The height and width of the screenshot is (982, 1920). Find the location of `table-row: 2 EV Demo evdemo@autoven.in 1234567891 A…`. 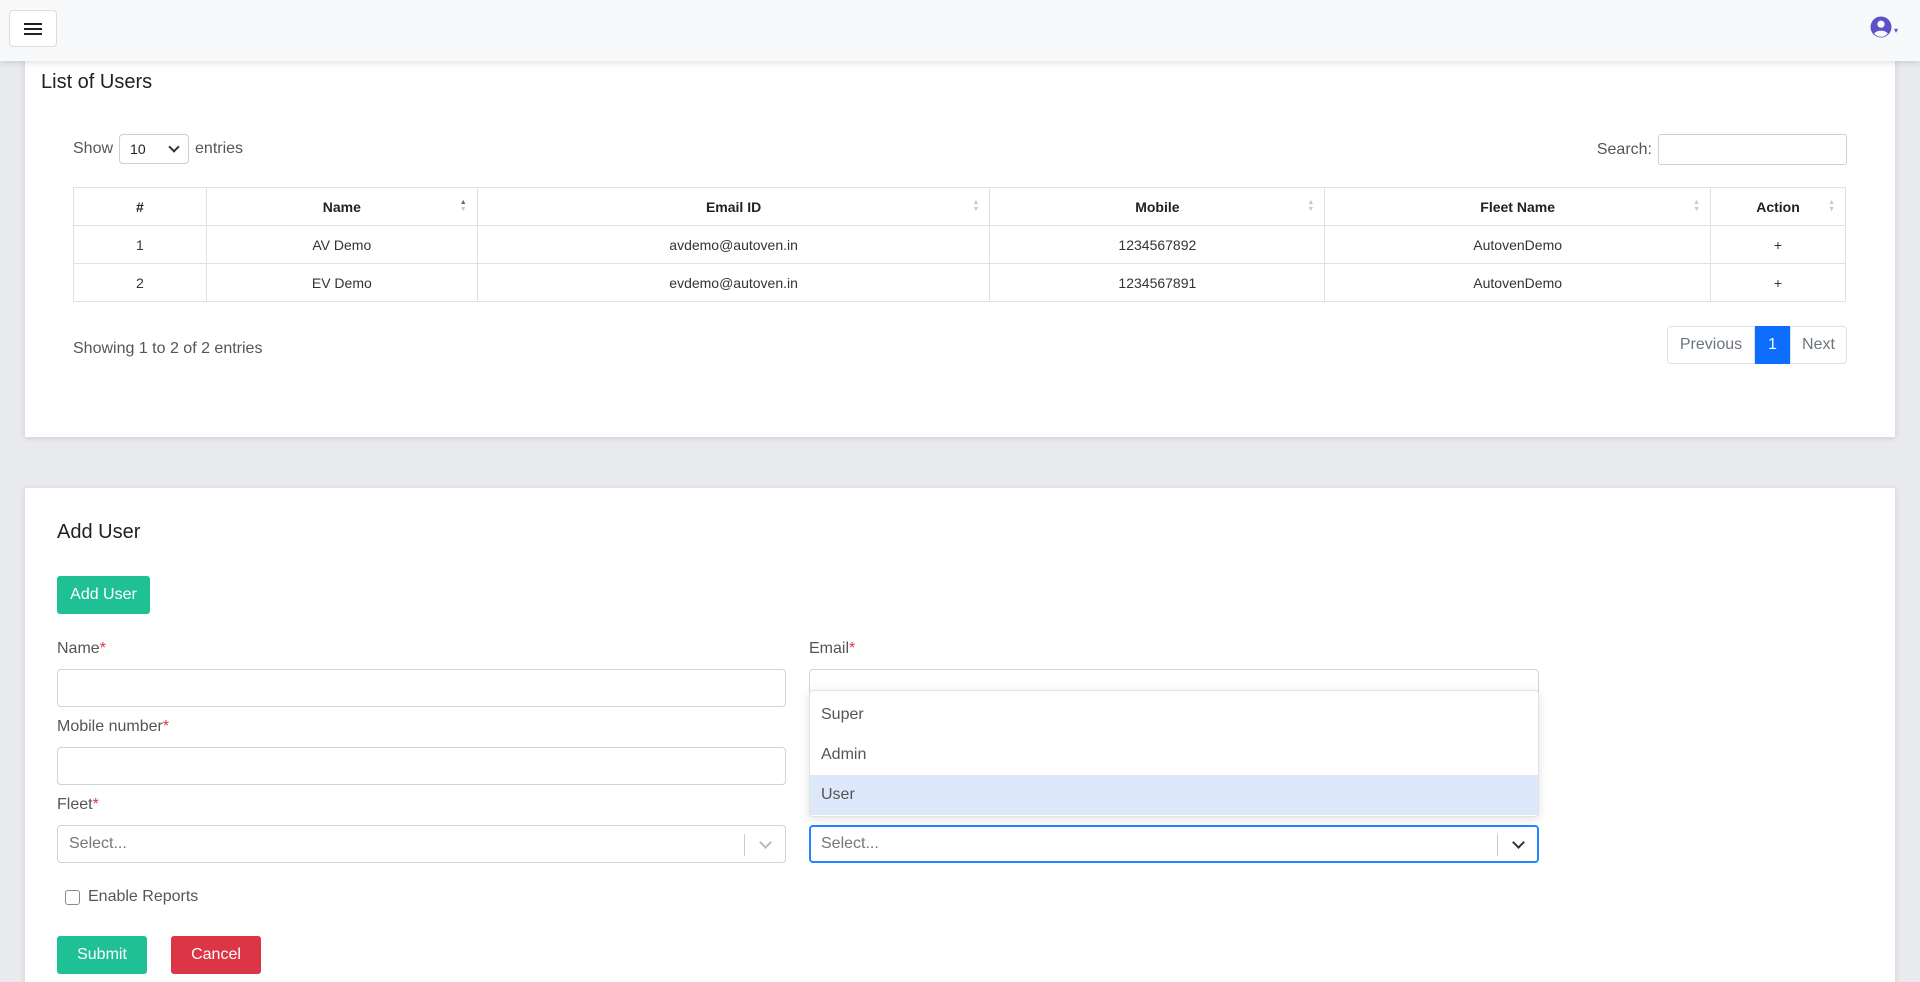

table-row: 2 EV Demo evdemo@autoven.in 1234567891 A… is located at coordinates (959, 282).